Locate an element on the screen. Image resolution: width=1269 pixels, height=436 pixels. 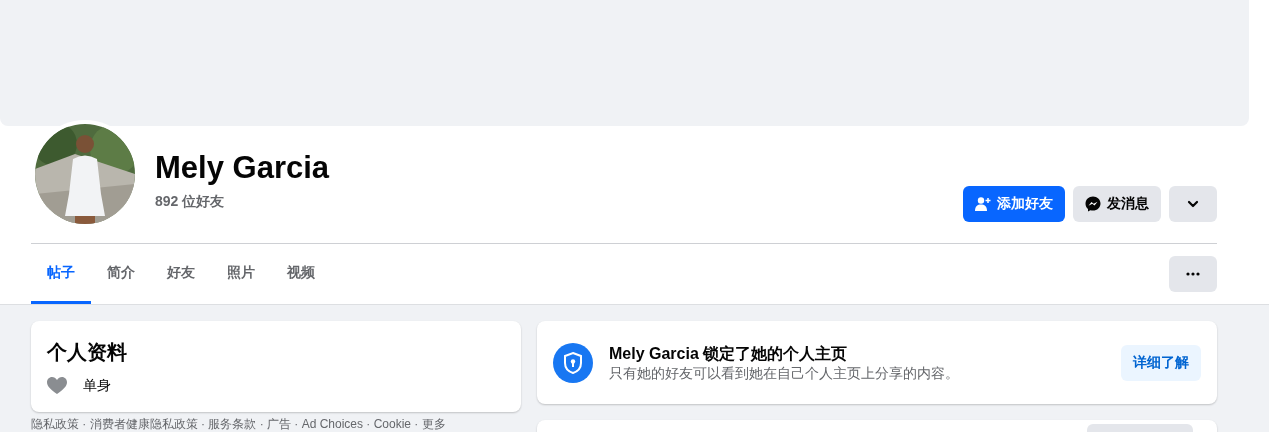
message-button: 发消息 is located at coordinates (1117, 203).